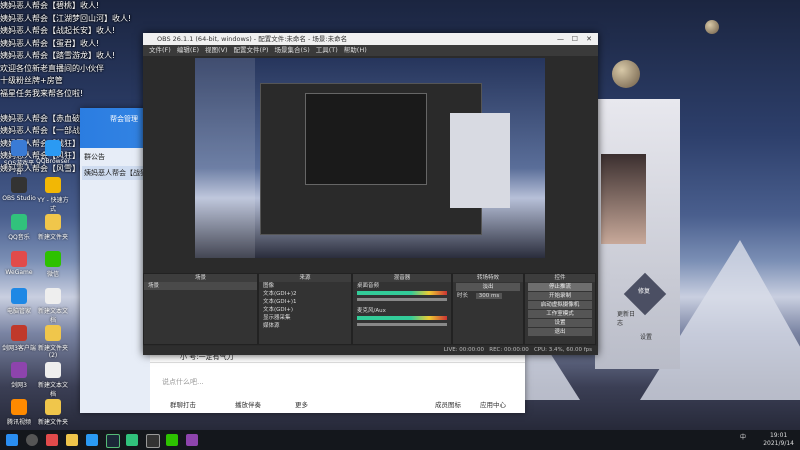 The width and height of the screenshot is (800, 450). Describe the element at coordinates (18, 422) in the screenshot. I see `desktop-icon-label: 腾讯视频` at that location.